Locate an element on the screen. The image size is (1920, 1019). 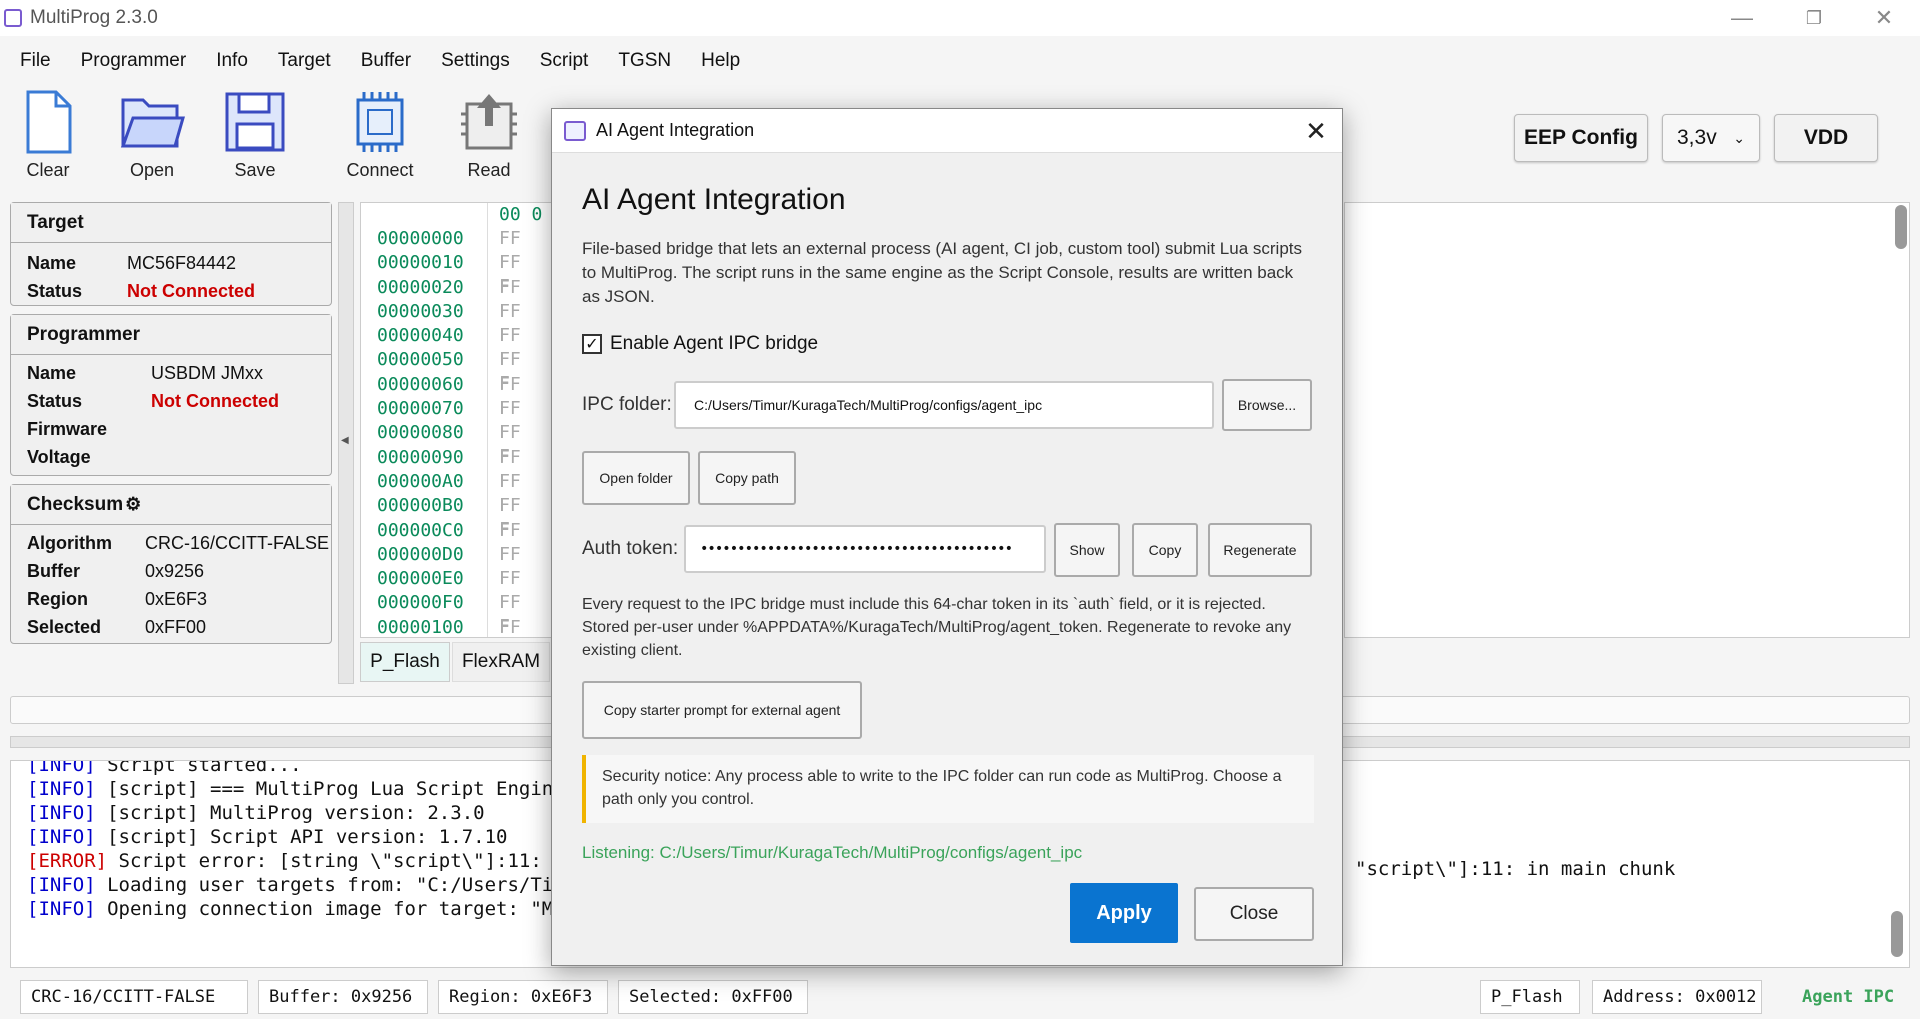
hex-column-header: 00 0 is located at coordinates (521, 214).